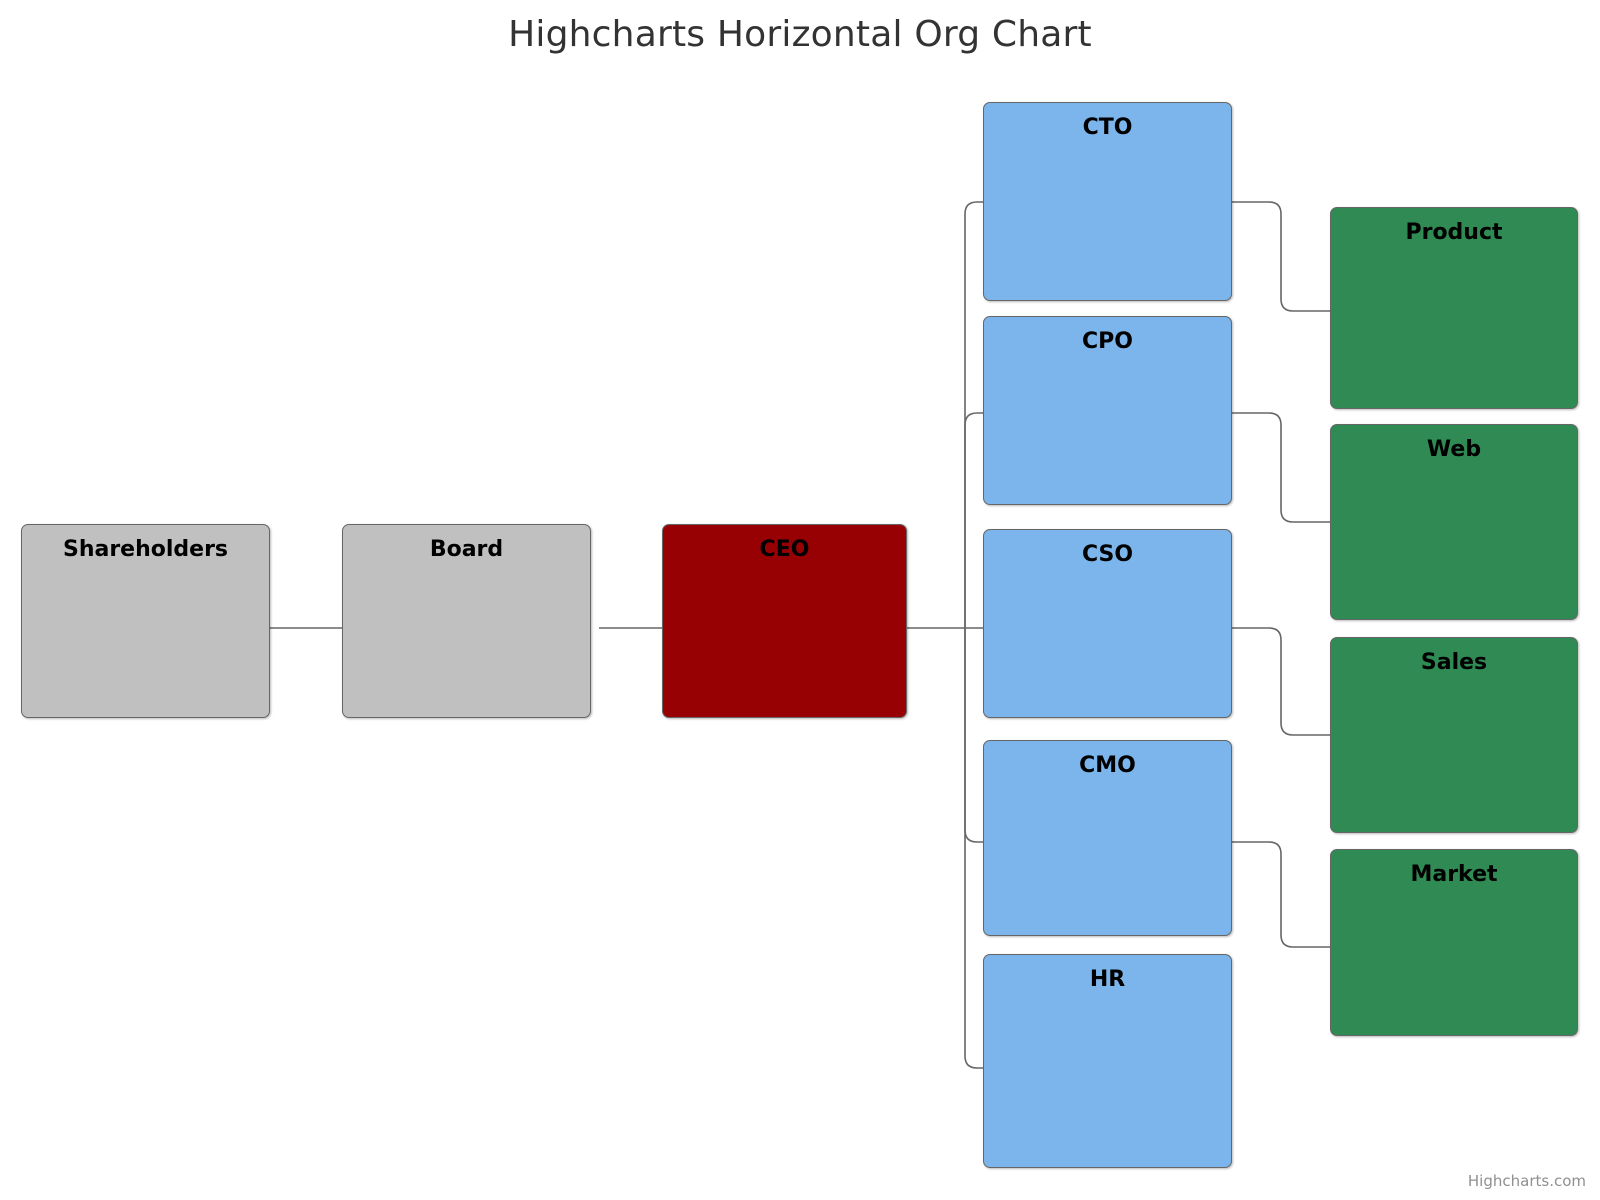  Describe the element at coordinates (1107, 410) in the screenshot. I see `node-cpo: CPO` at that location.